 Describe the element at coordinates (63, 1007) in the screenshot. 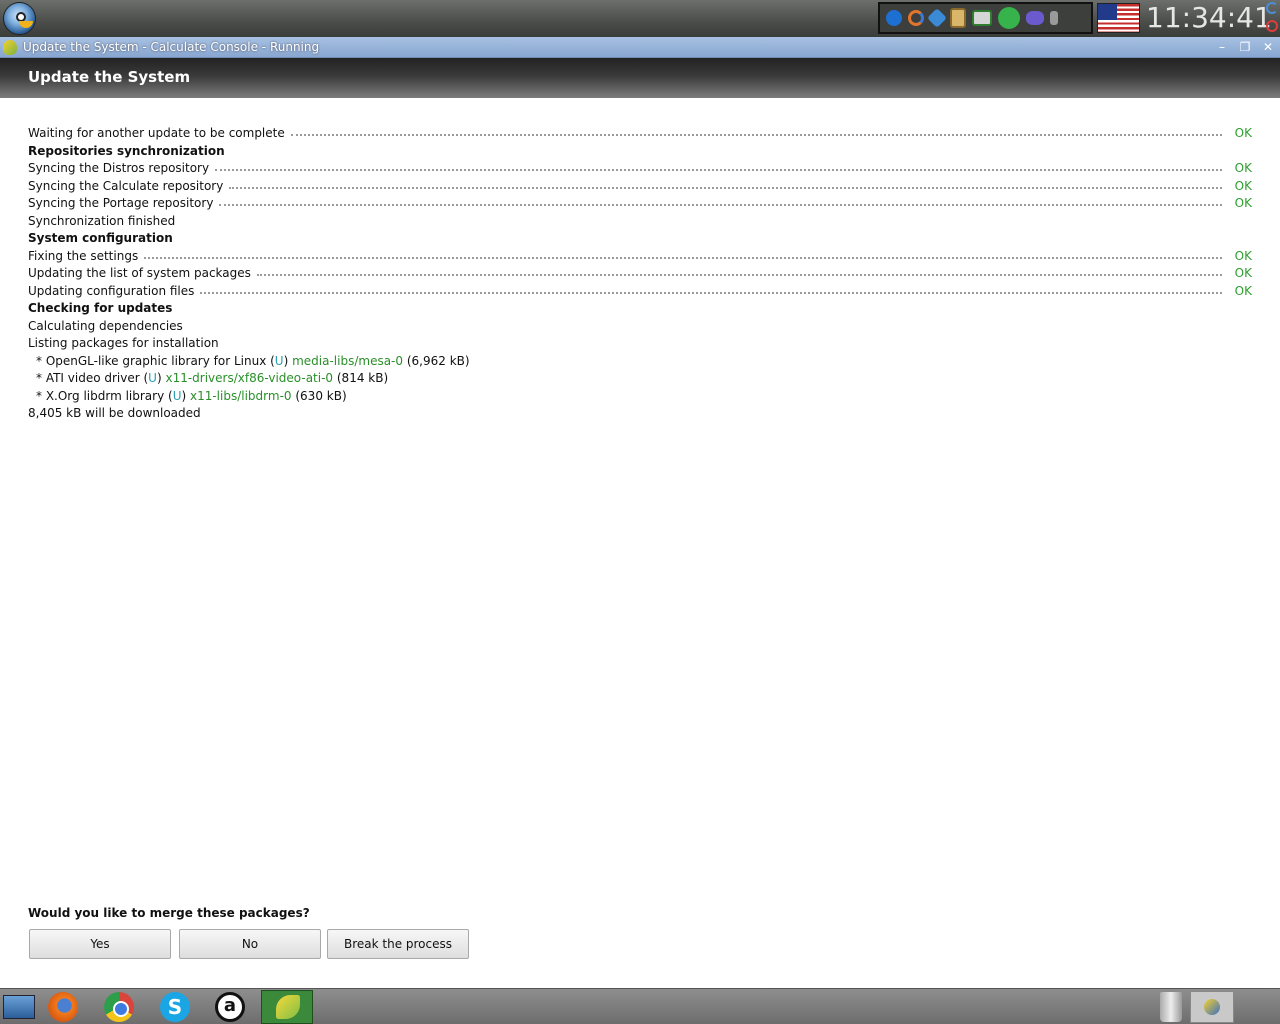

I see `firefox-icon` at that location.